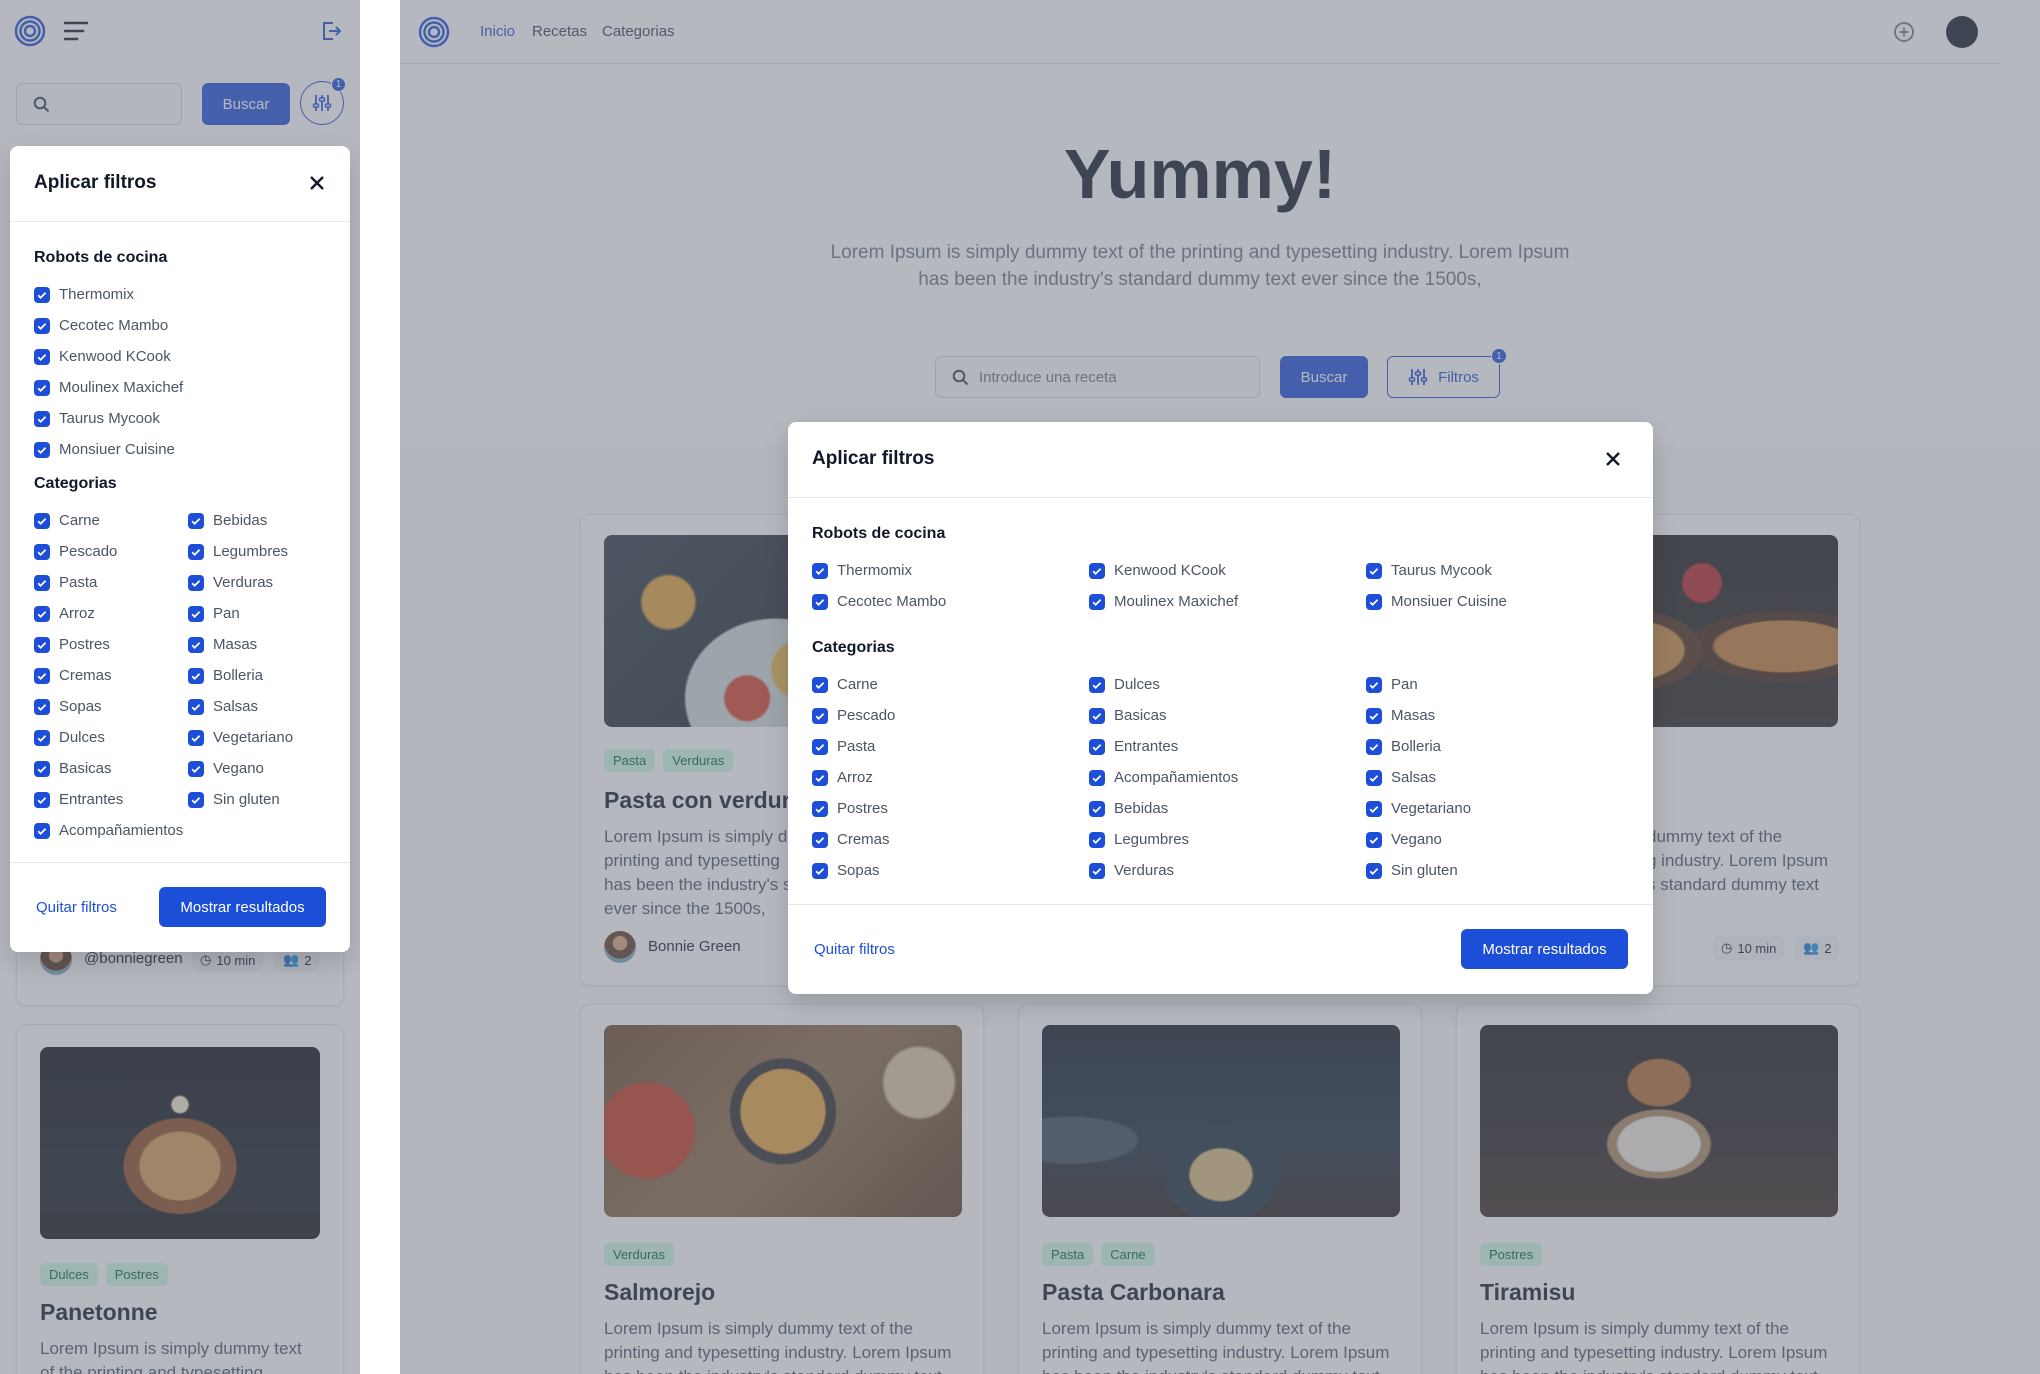 This screenshot has width=2040, height=1374. I want to click on filter-option: Moulinex Maxichef, so click(108, 387).